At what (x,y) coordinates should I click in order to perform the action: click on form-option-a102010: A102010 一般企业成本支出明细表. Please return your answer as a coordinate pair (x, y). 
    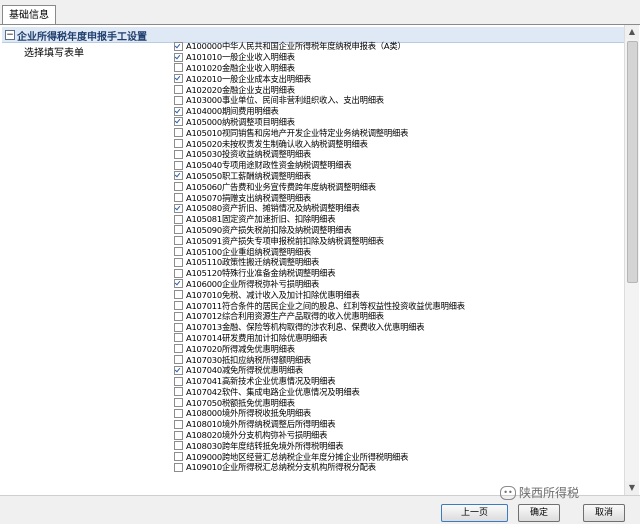
    Looking at the image, I should click on (397, 78).